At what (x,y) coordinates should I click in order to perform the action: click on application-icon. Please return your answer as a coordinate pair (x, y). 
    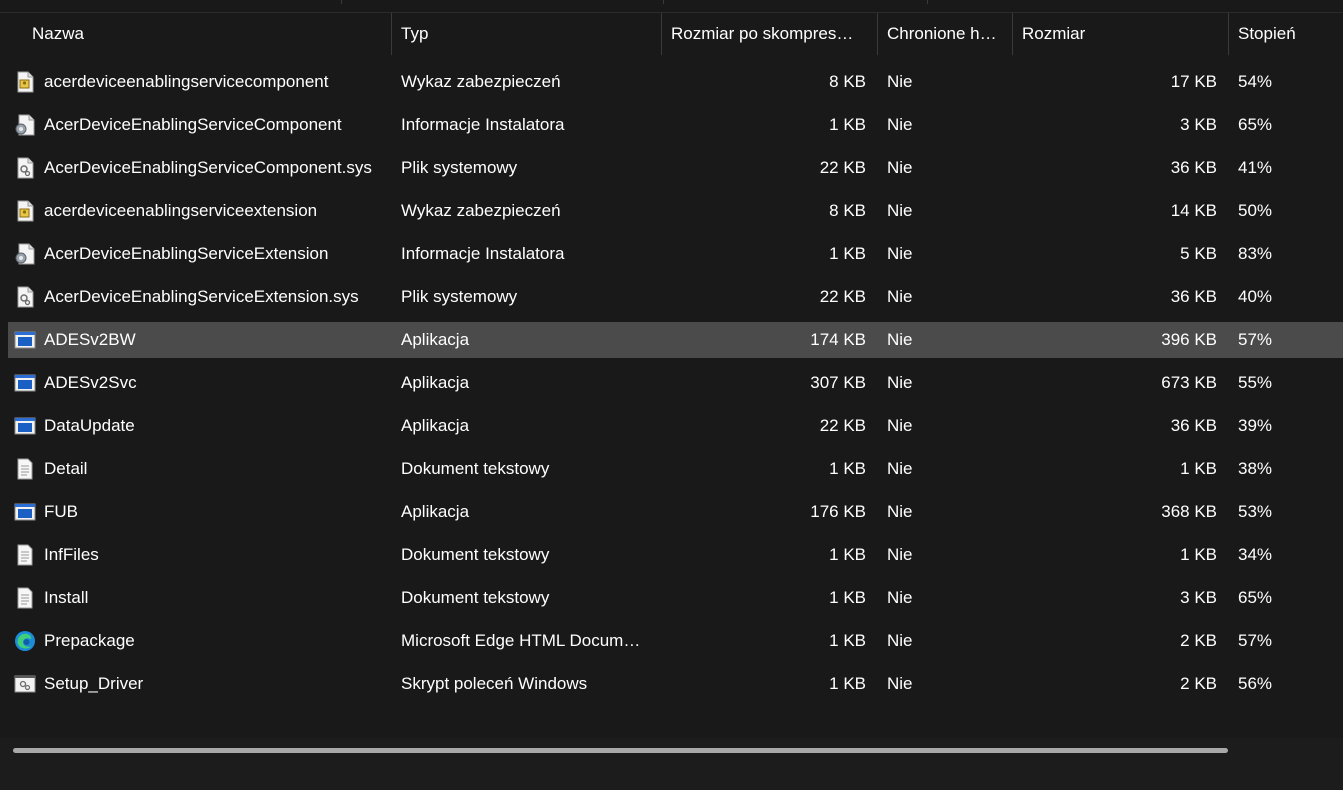
    Looking at the image, I should click on (25, 512).